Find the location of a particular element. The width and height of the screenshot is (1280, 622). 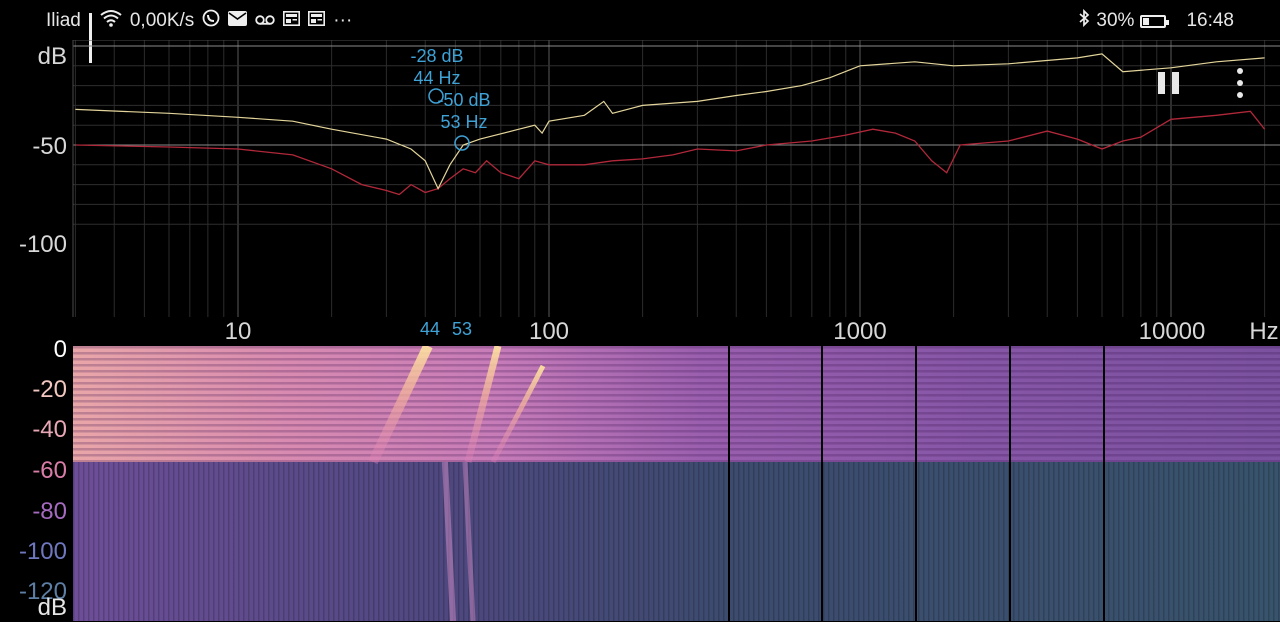

spectrogram-y-tick: -60 is located at coordinates (49, 470).